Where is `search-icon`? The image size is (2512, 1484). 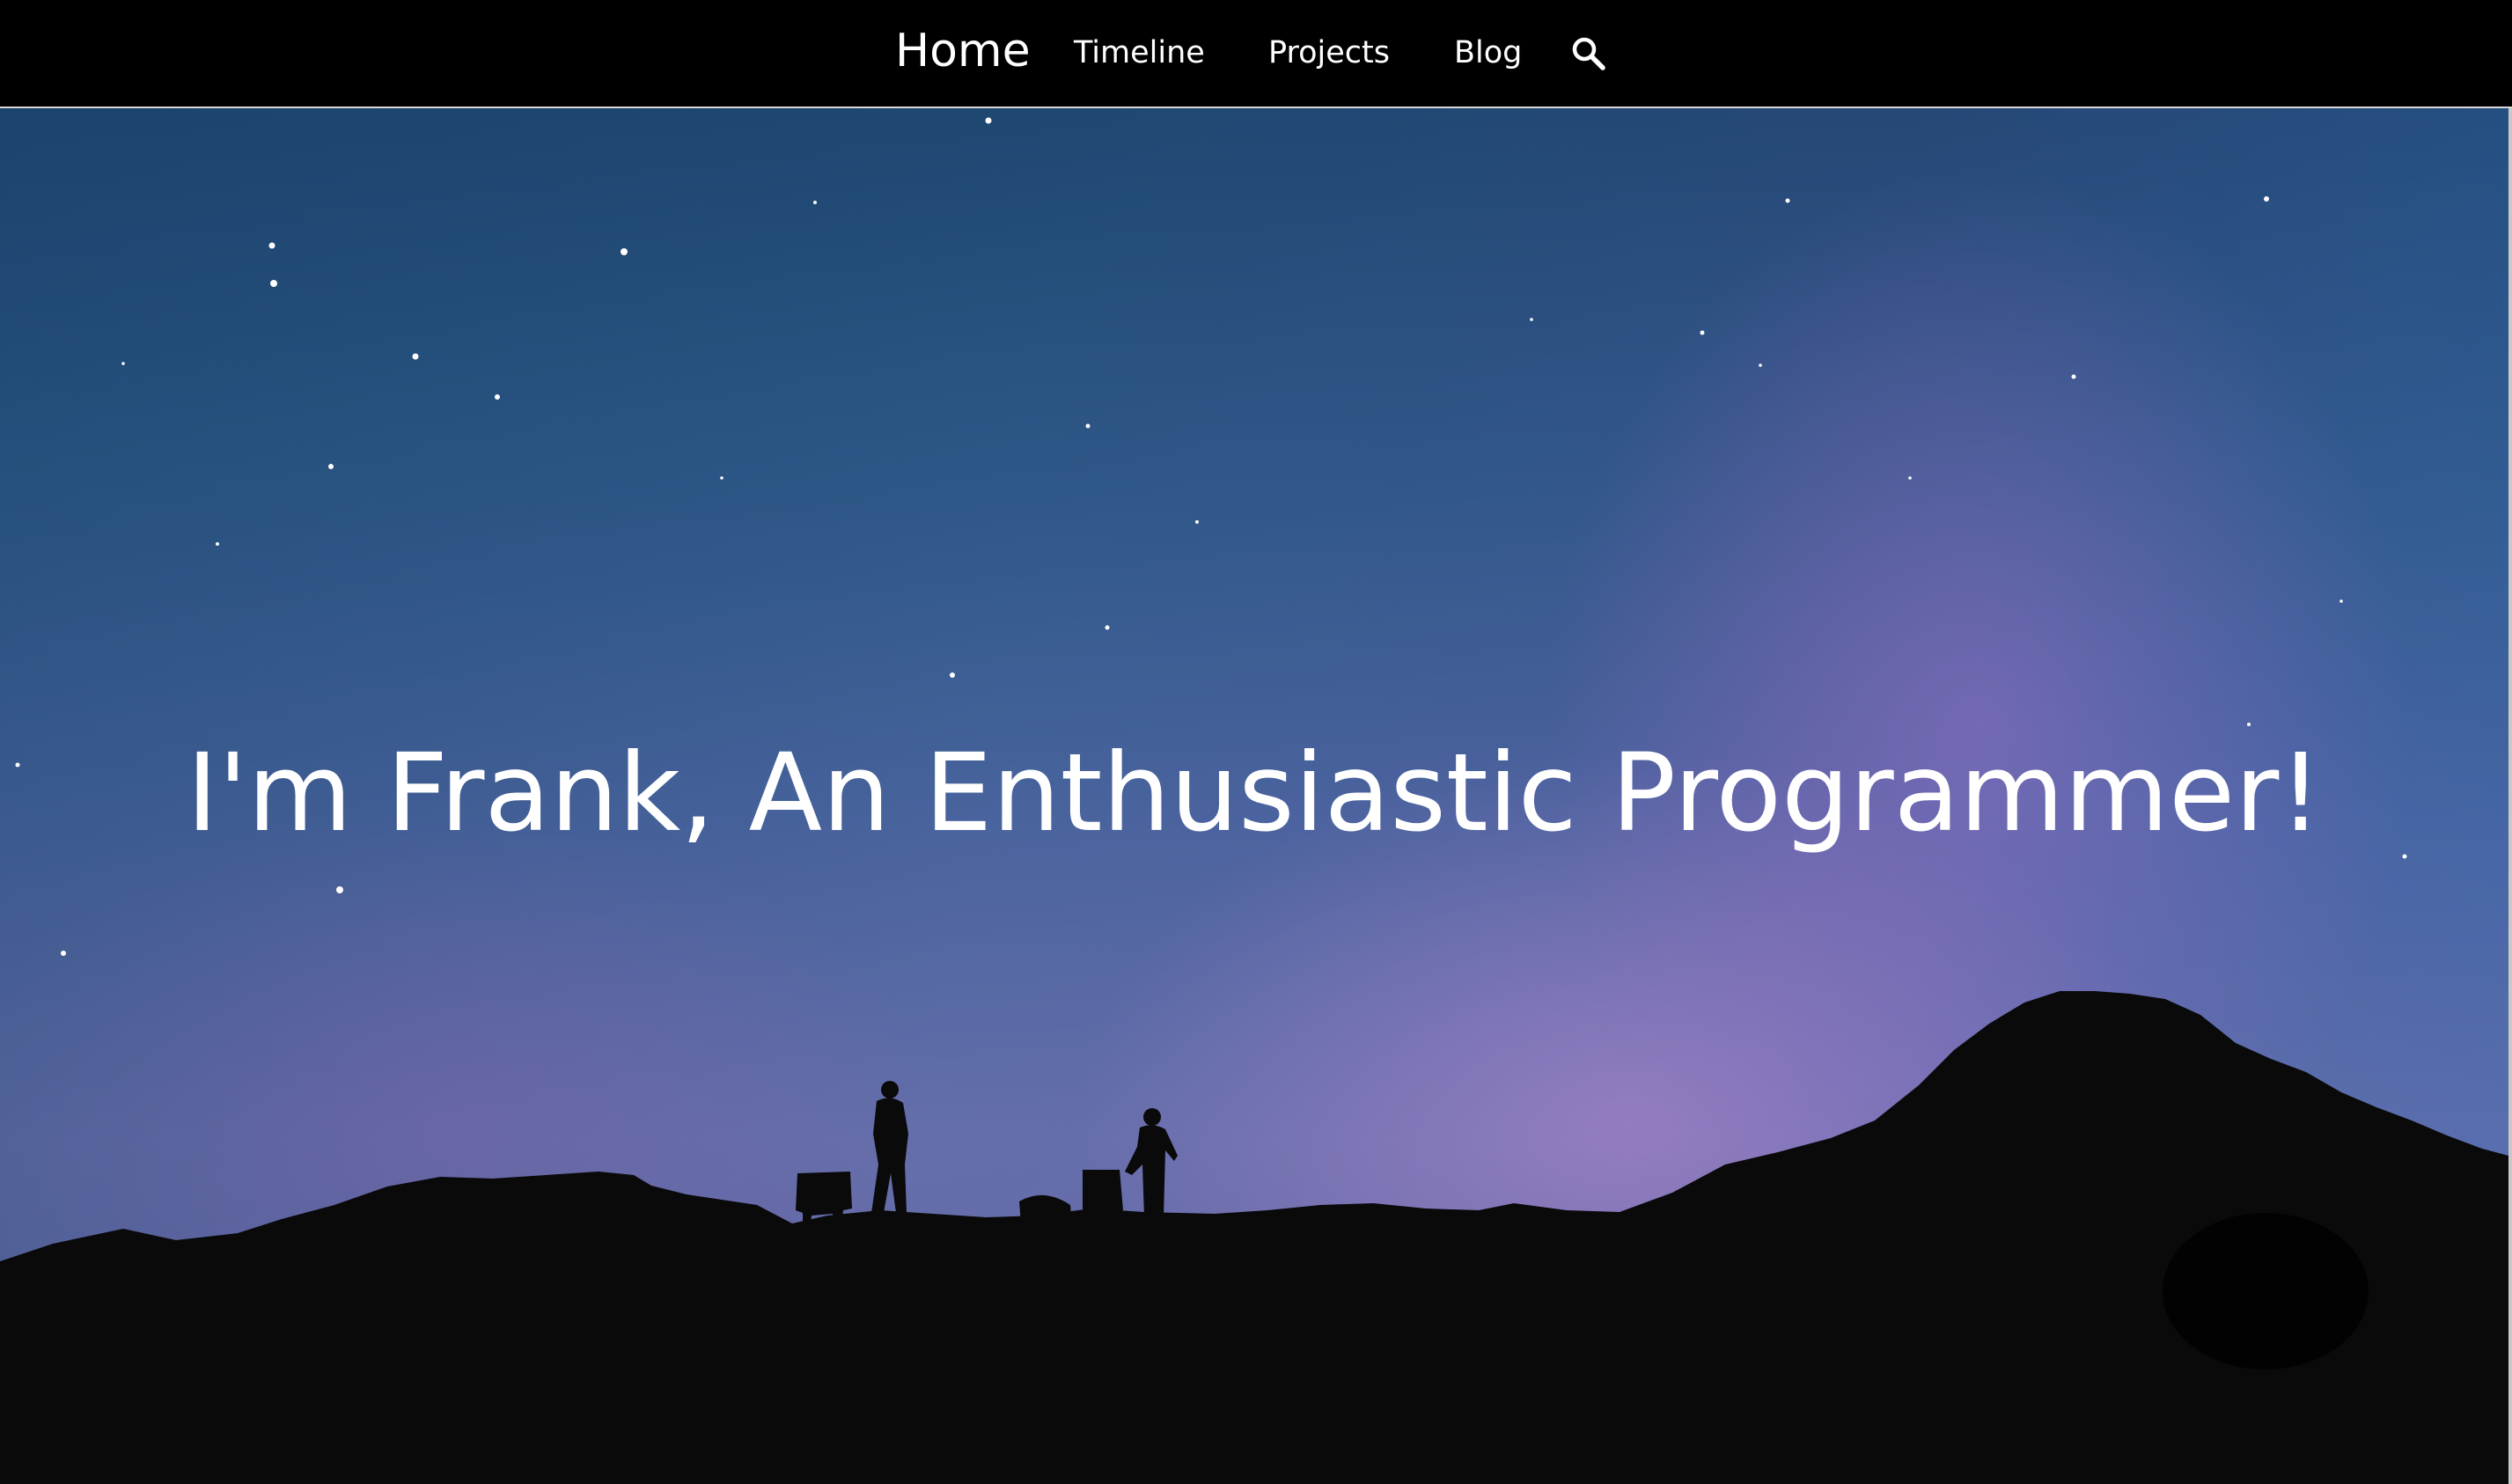 search-icon is located at coordinates (1588, 54).